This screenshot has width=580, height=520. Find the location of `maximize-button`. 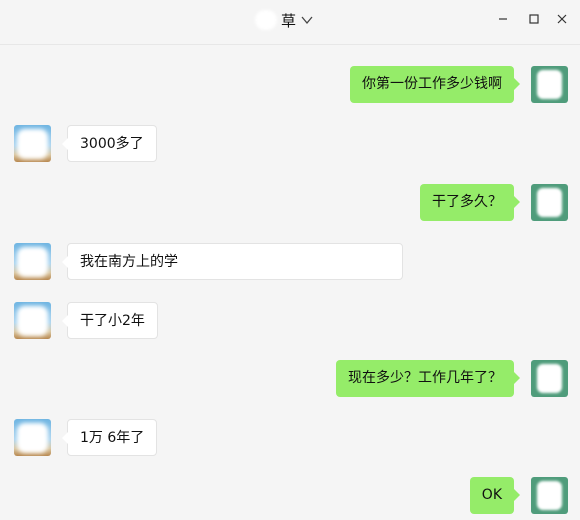

maximize-button is located at coordinates (534, 19).